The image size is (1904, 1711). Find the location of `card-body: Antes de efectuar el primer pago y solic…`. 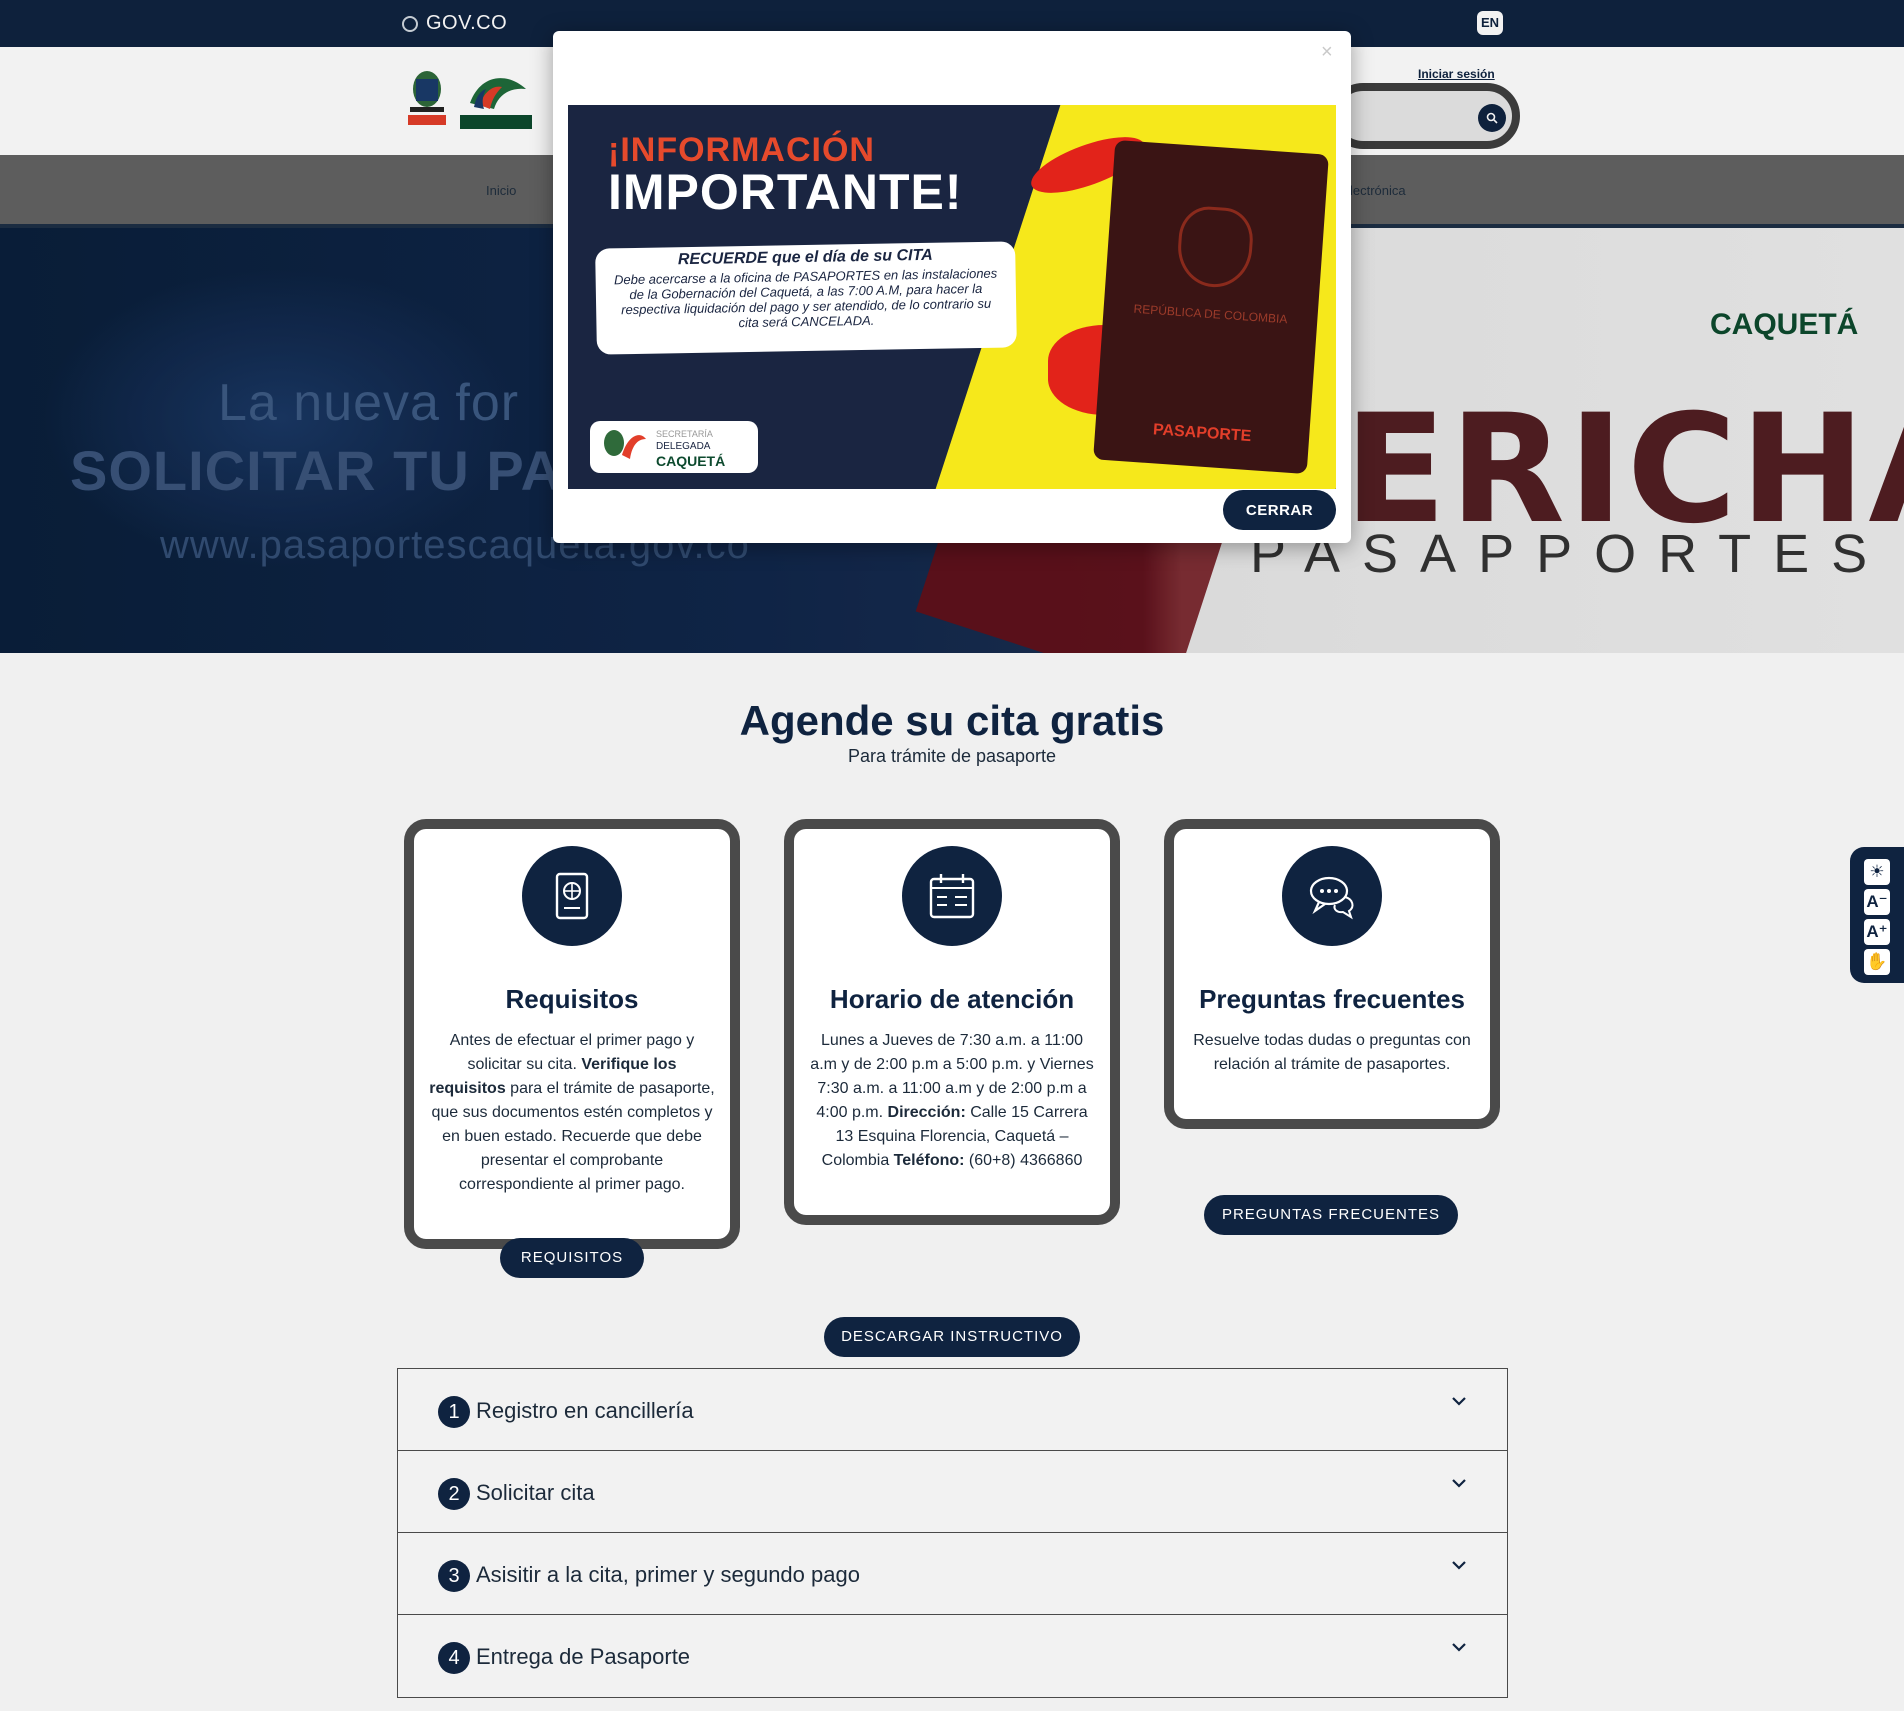

card-body: Antes de efectuar el primer pago y solic… is located at coordinates (572, 1113).